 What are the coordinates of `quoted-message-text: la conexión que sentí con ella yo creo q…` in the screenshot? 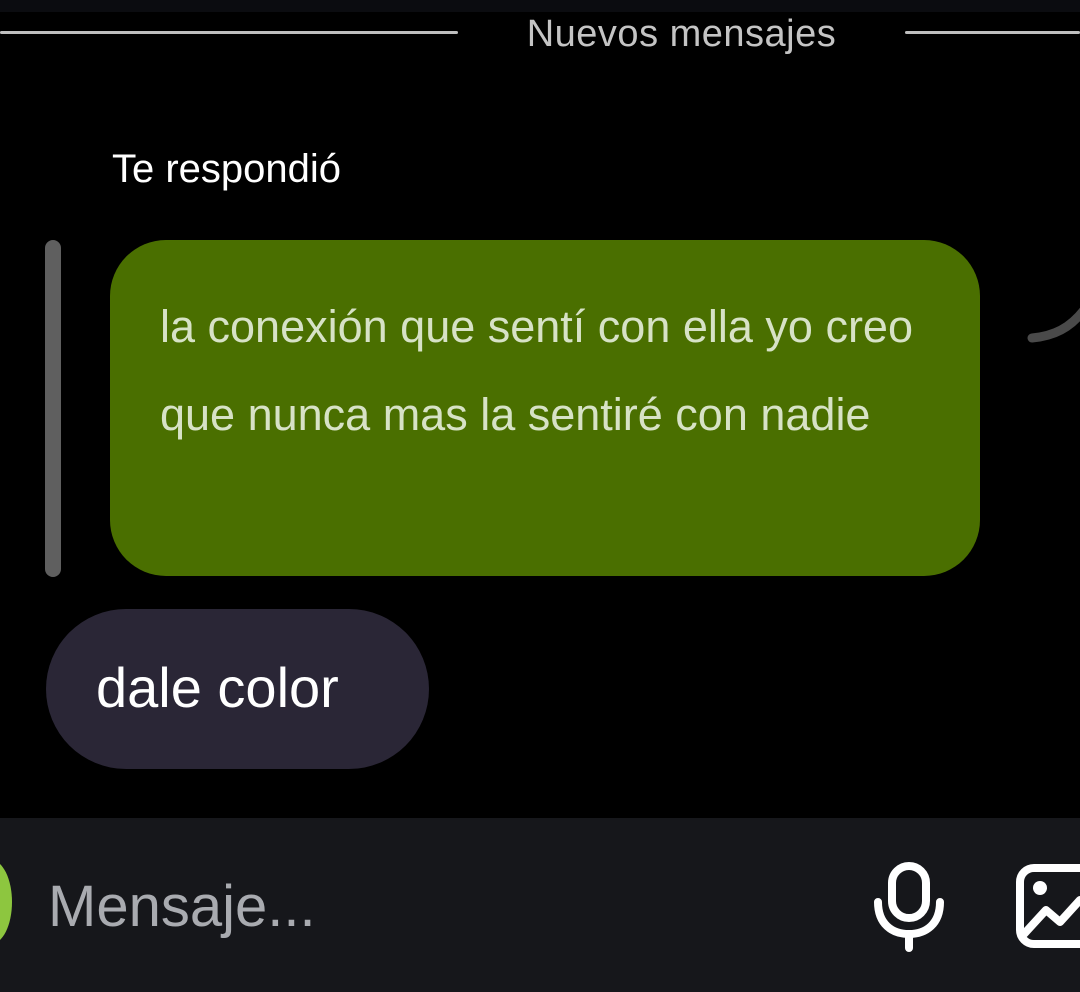 It's located at (536, 370).